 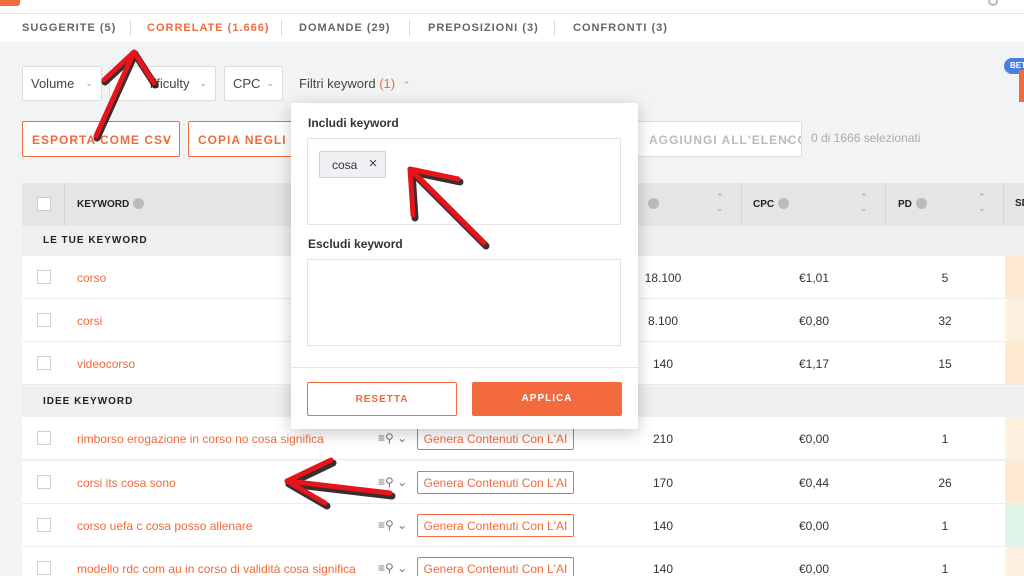 What do you see at coordinates (373, 163) in the screenshot?
I see `close-icon: ×` at bounding box center [373, 163].